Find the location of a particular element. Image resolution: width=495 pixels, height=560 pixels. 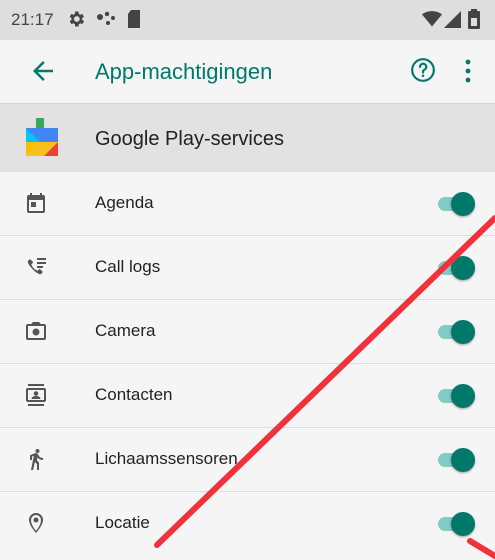

app-header: Google Play-services is located at coordinates (247, 138).